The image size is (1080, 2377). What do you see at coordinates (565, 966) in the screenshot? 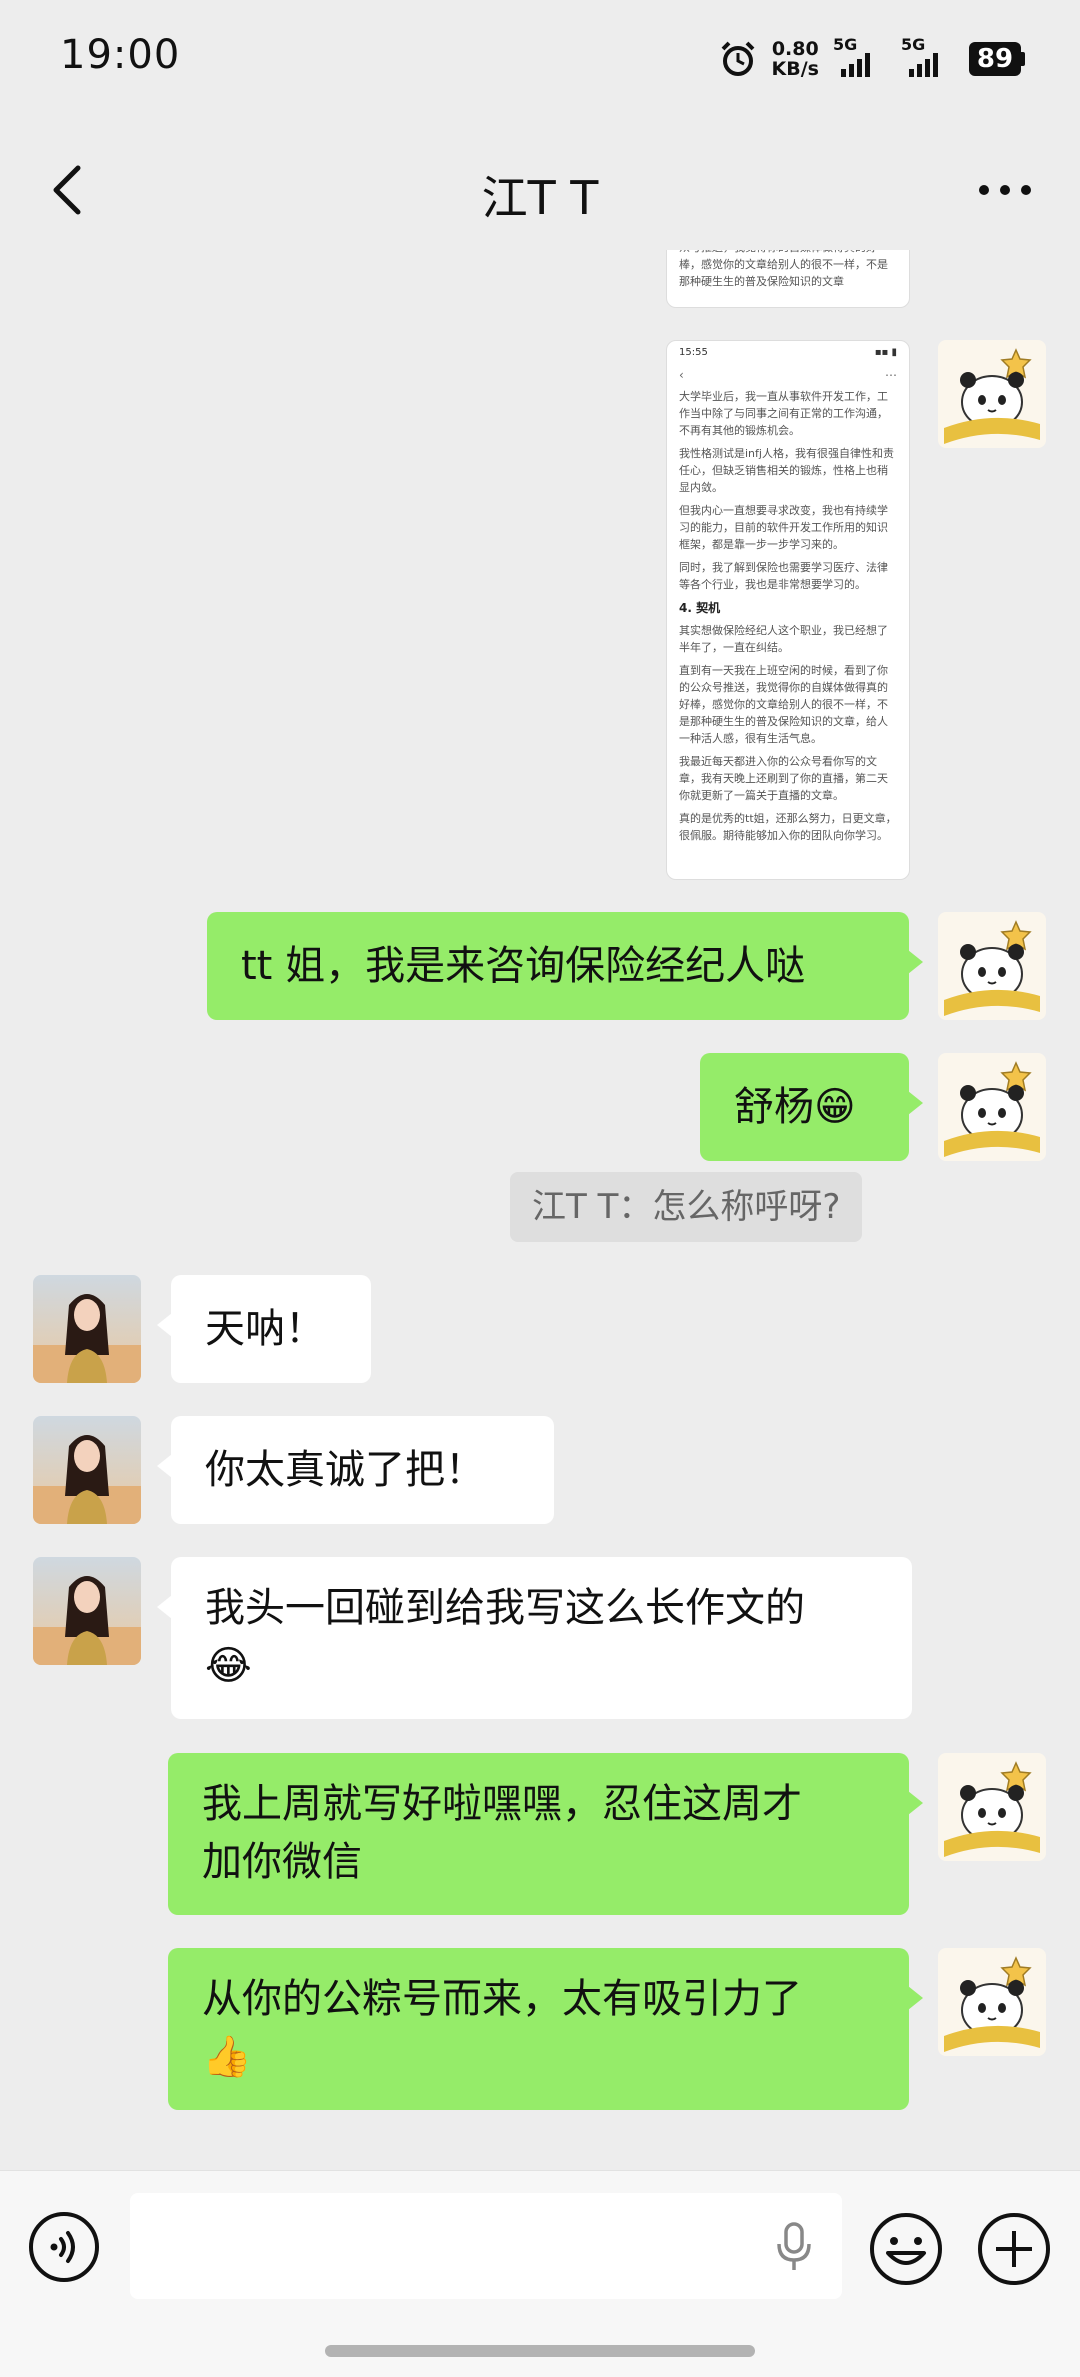
I see `message-bubble-sent: tt 姐，我是来咨询保险经纪人哒` at bounding box center [565, 966].